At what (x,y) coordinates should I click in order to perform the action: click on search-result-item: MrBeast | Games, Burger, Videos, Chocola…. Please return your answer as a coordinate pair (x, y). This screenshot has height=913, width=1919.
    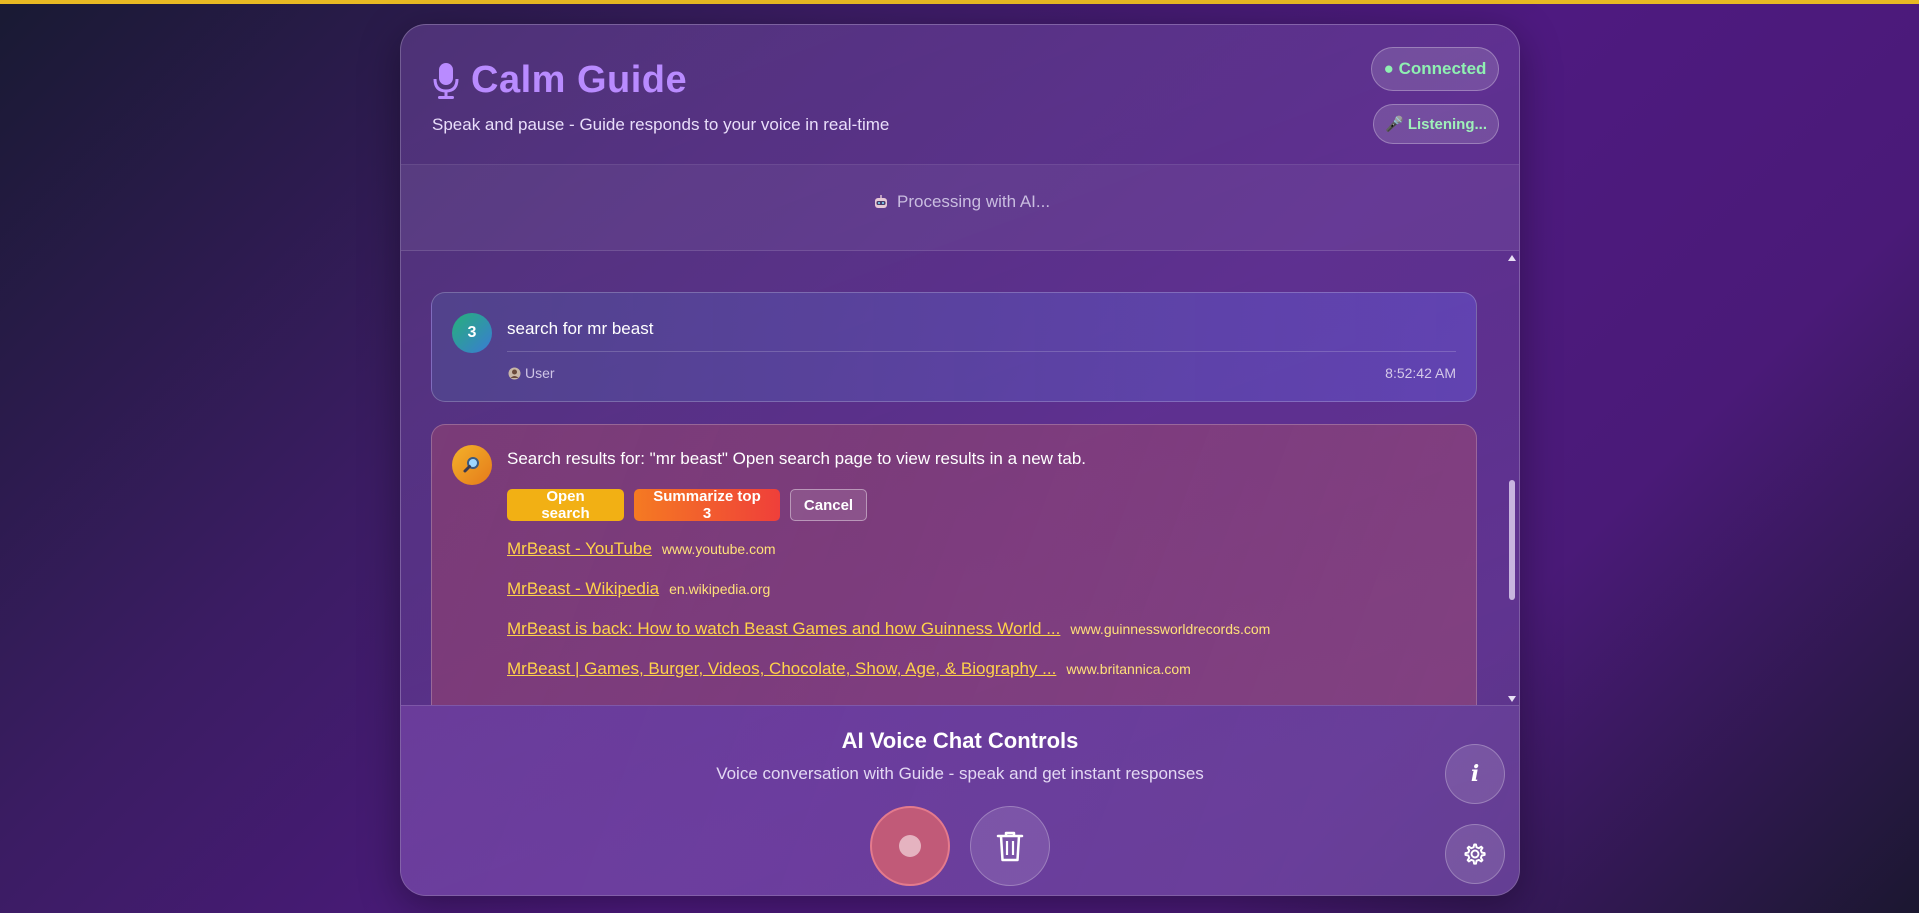
    Looking at the image, I should click on (888, 679).